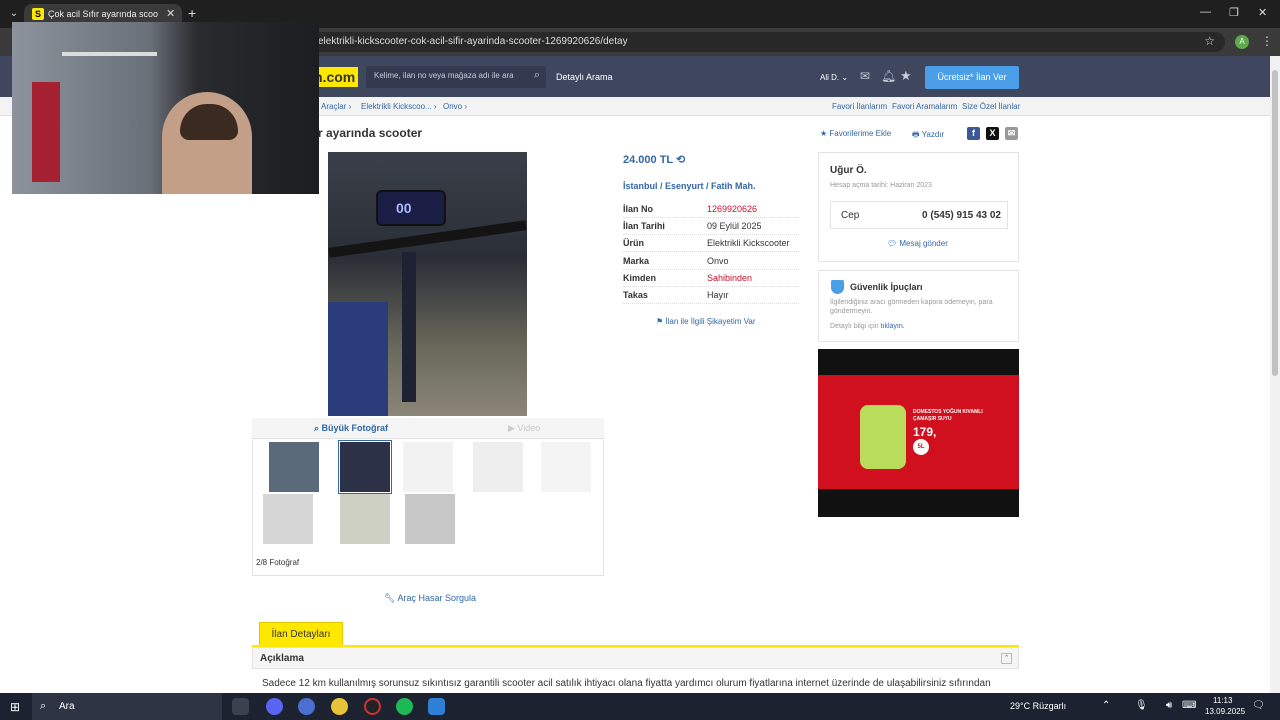 This screenshot has width=1280, height=720. What do you see at coordinates (339, 706) in the screenshot?
I see `chrome-icon` at bounding box center [339, 706].